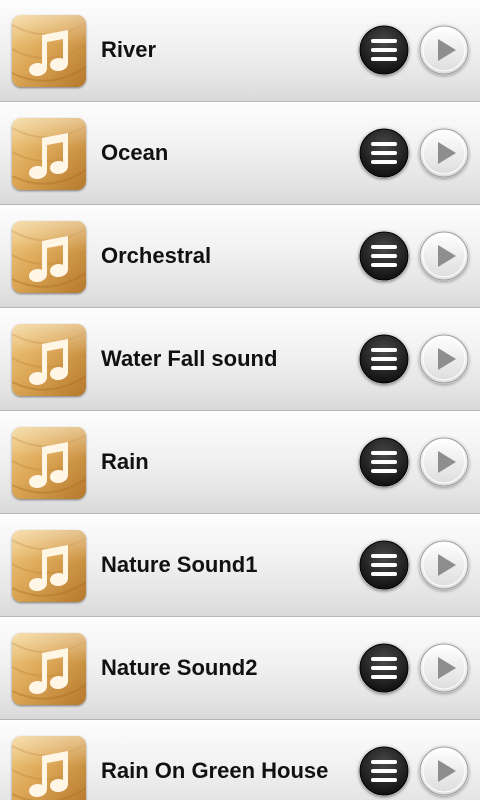 The width and height of the screenshot is (480, 800). Describe the element at coordinates (240, 462) in the screenshot. I see `track-row: Rain` at that location.